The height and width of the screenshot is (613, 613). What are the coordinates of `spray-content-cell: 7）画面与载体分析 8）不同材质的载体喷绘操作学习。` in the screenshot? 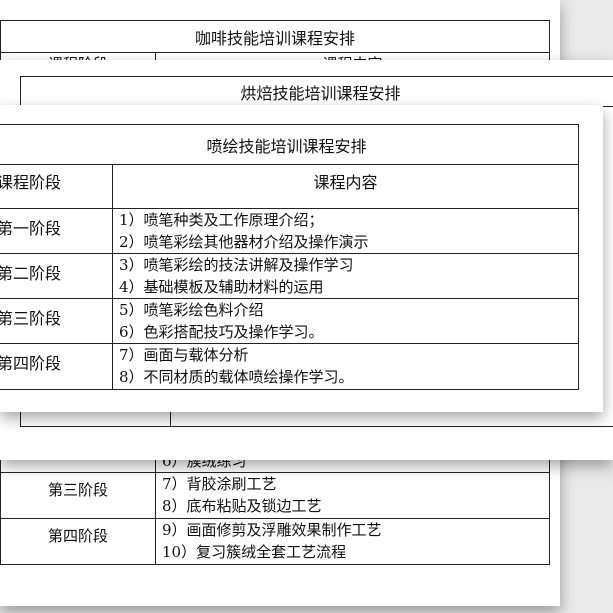 It's located at (345, 366).